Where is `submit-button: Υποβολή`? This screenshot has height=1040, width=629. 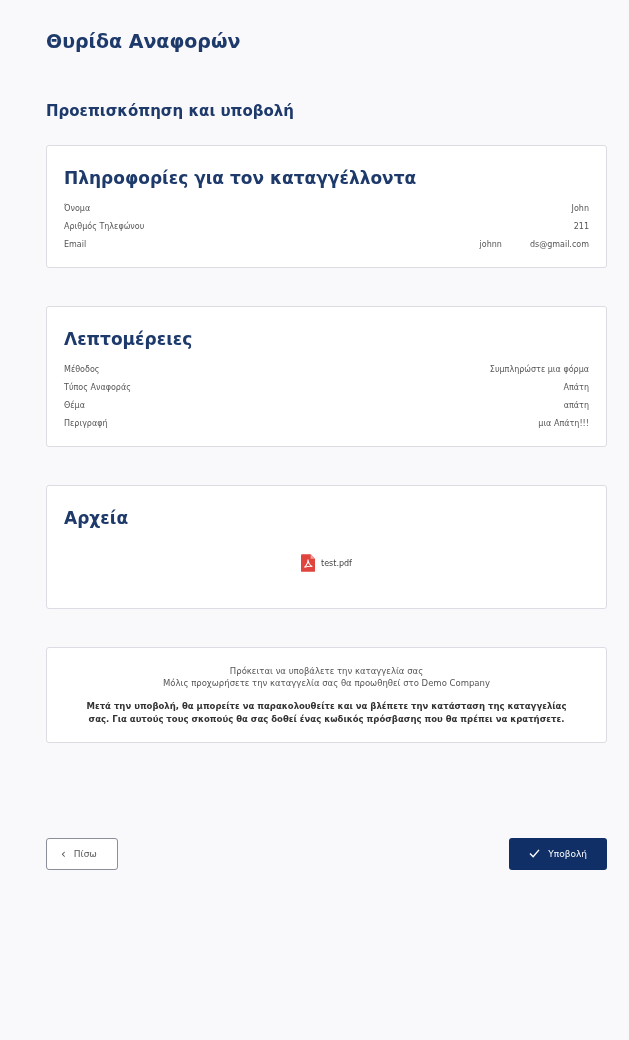 submit-button: Υποβολή is located at coordinates (558, 853).